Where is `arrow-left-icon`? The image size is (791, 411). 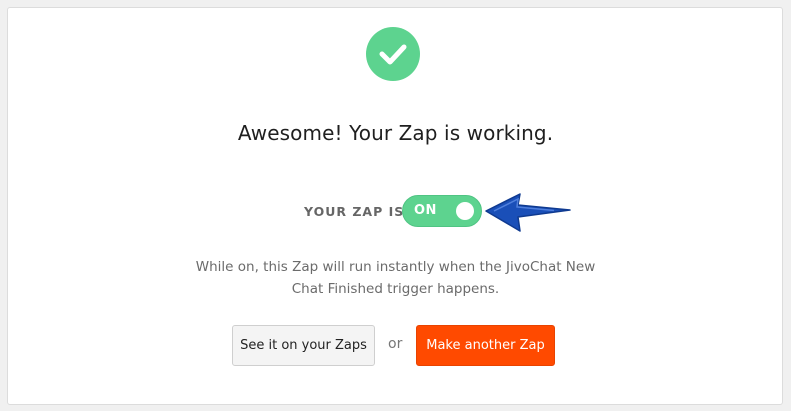
arrow-left-icon is located at coordinates (528, 212).